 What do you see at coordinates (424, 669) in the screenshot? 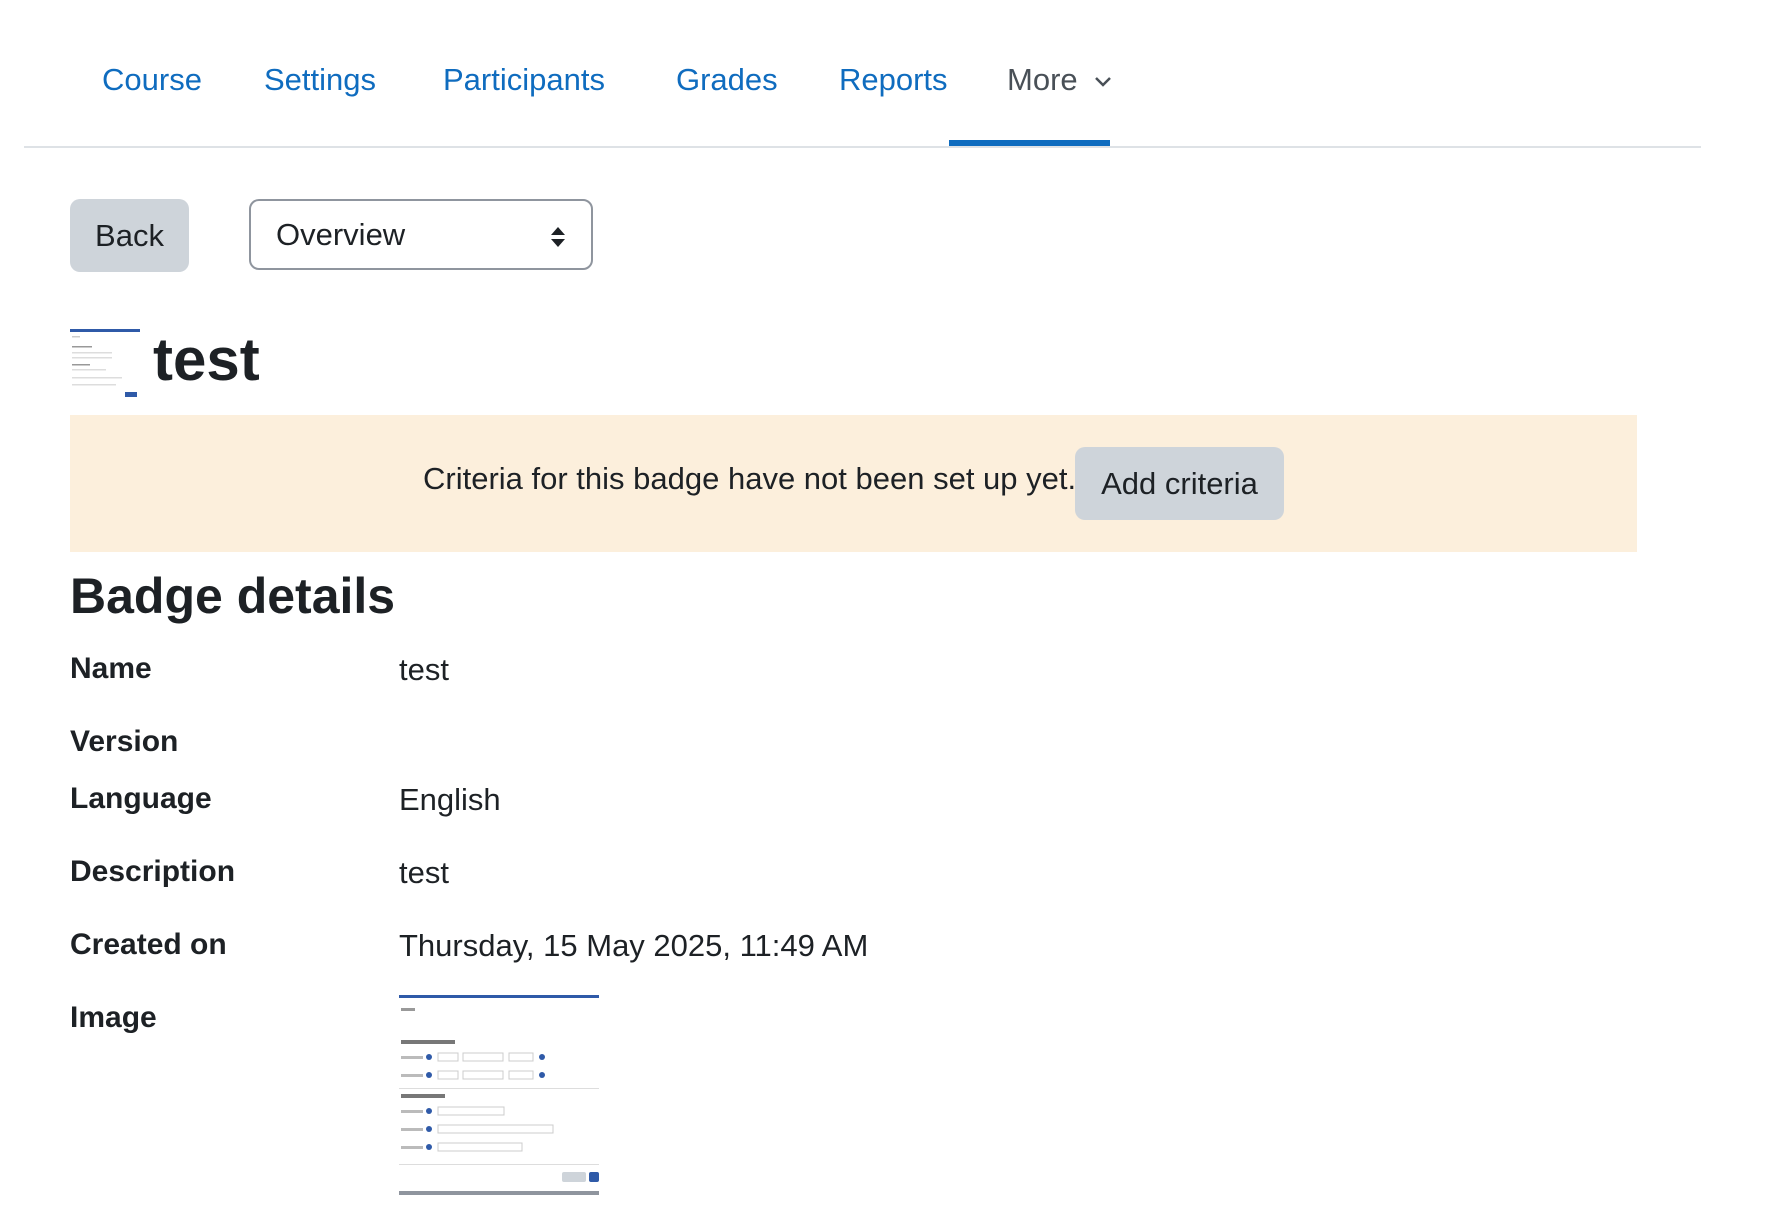
I see `name-value: test` at bounding box center [424, 669].